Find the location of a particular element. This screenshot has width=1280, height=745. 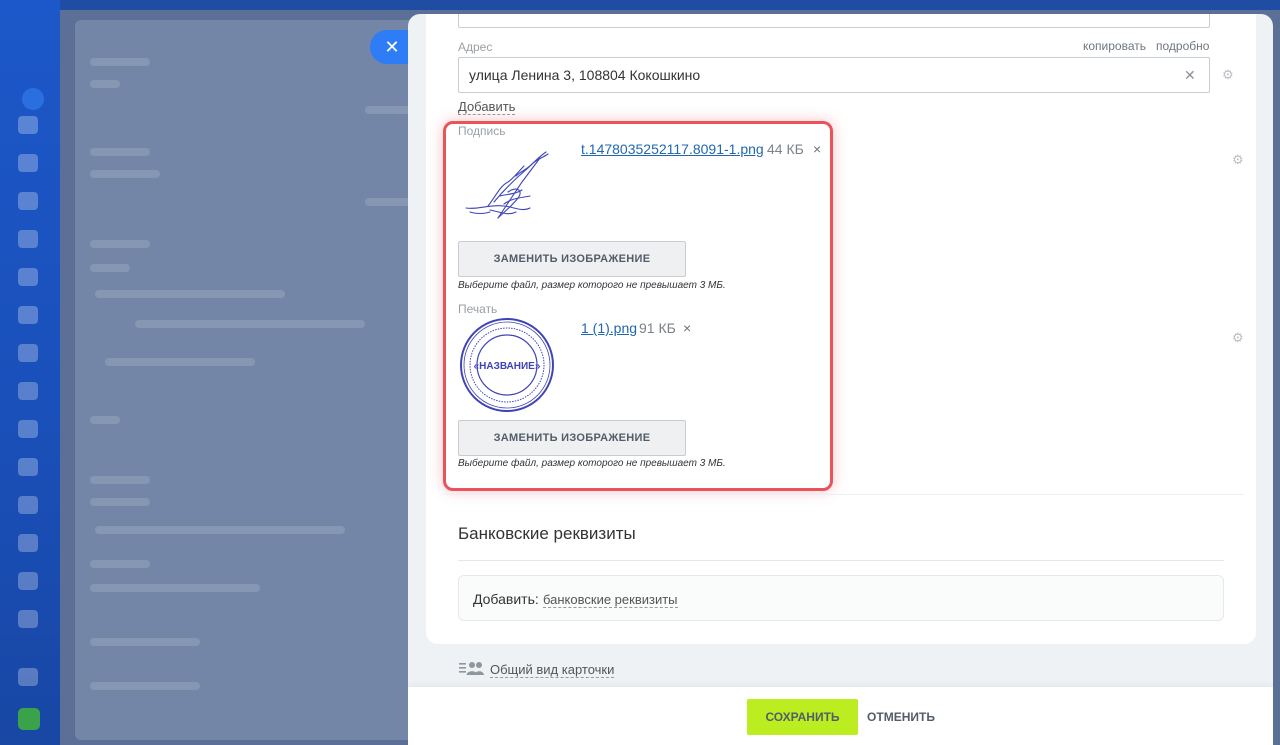

close-icon: ✕ is located at coordinates (392, 46).